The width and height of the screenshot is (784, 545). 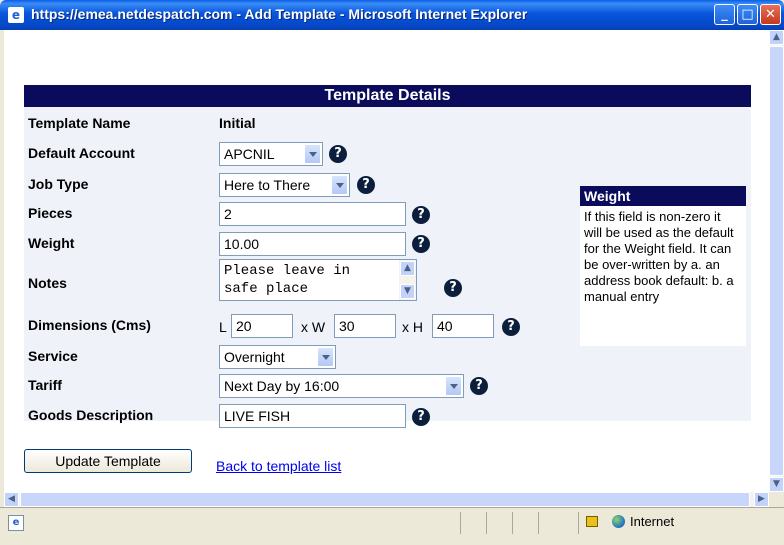 I want to click on tariff-select: Next Day by 16:00, so click(x=341, y=386).